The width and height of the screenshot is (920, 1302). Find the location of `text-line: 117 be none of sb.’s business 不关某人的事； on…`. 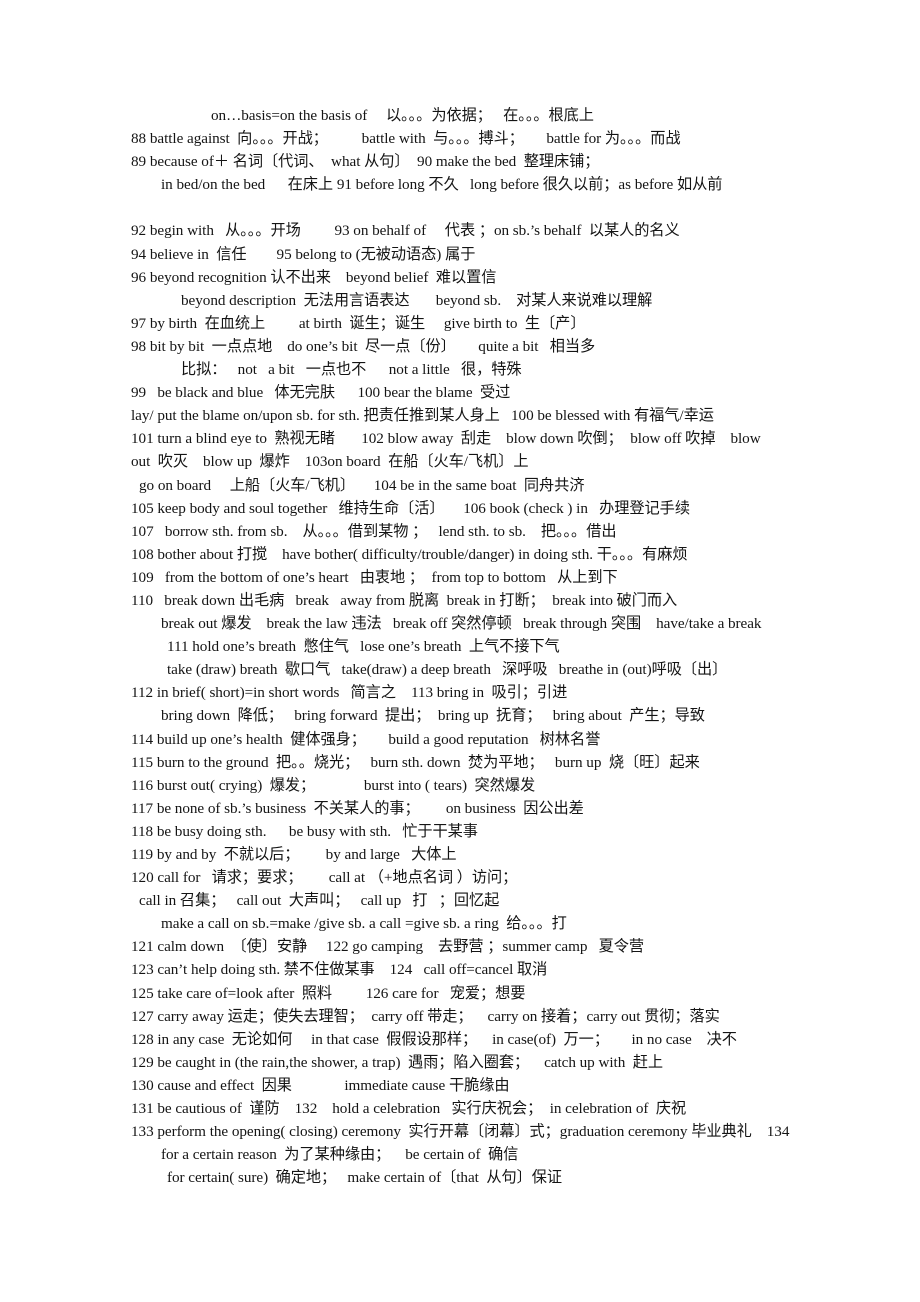

text-line: 117 be none of sb.’s business 不关某人的事； on… is located at coordinates (357, 808).